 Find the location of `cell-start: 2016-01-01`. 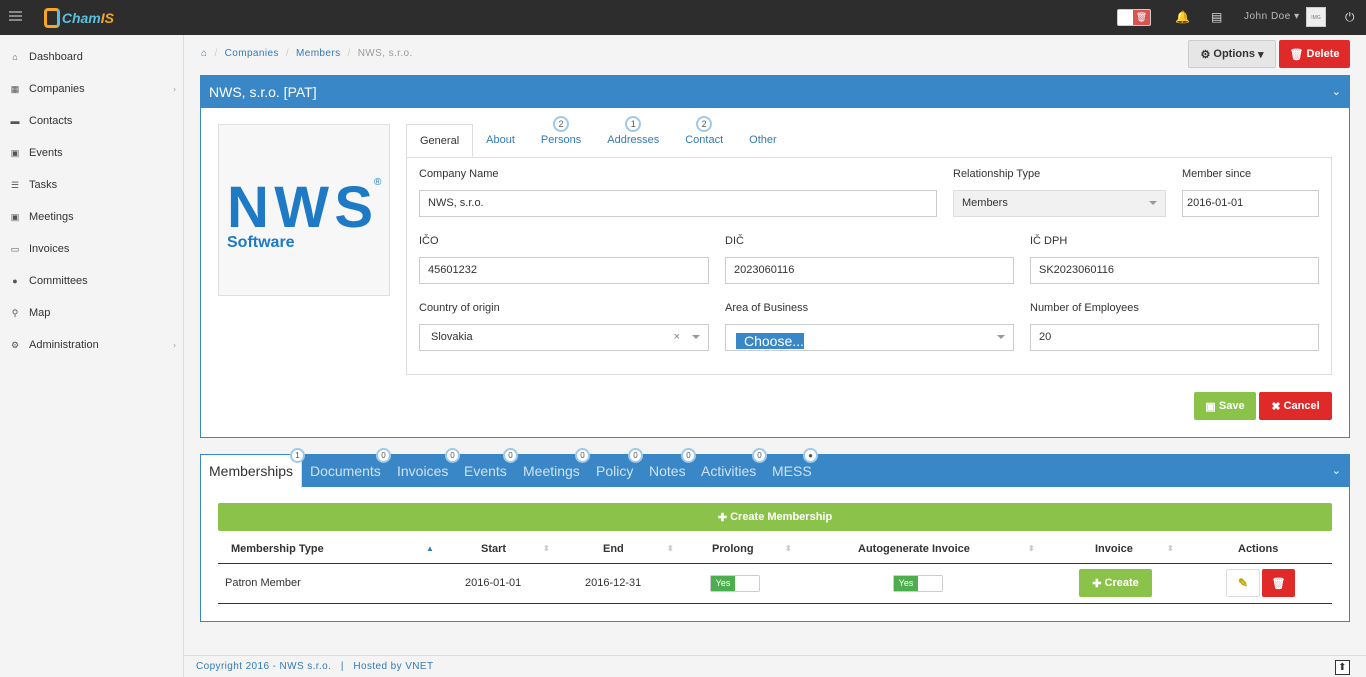

cell-start: 2016-01-01 is located at coordinates (493, 583).